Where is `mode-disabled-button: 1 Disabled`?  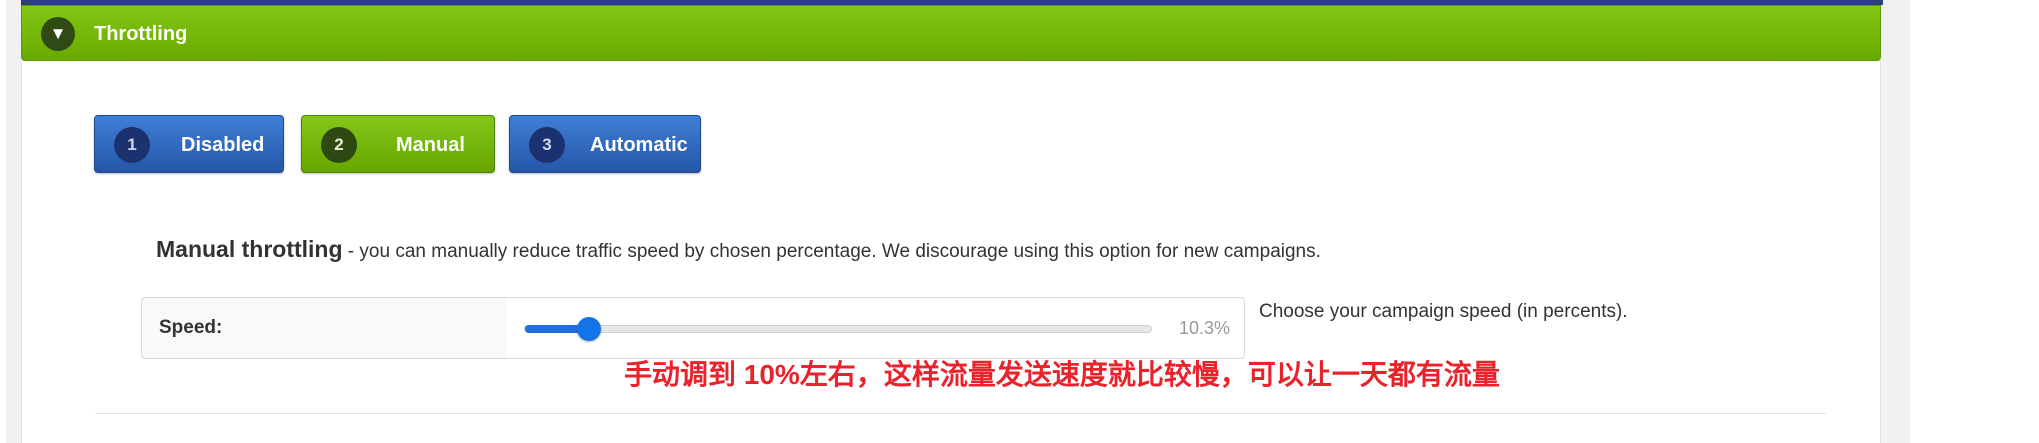
mode-disabled-button: 1 Disabled is located at coordinates (189, 144).